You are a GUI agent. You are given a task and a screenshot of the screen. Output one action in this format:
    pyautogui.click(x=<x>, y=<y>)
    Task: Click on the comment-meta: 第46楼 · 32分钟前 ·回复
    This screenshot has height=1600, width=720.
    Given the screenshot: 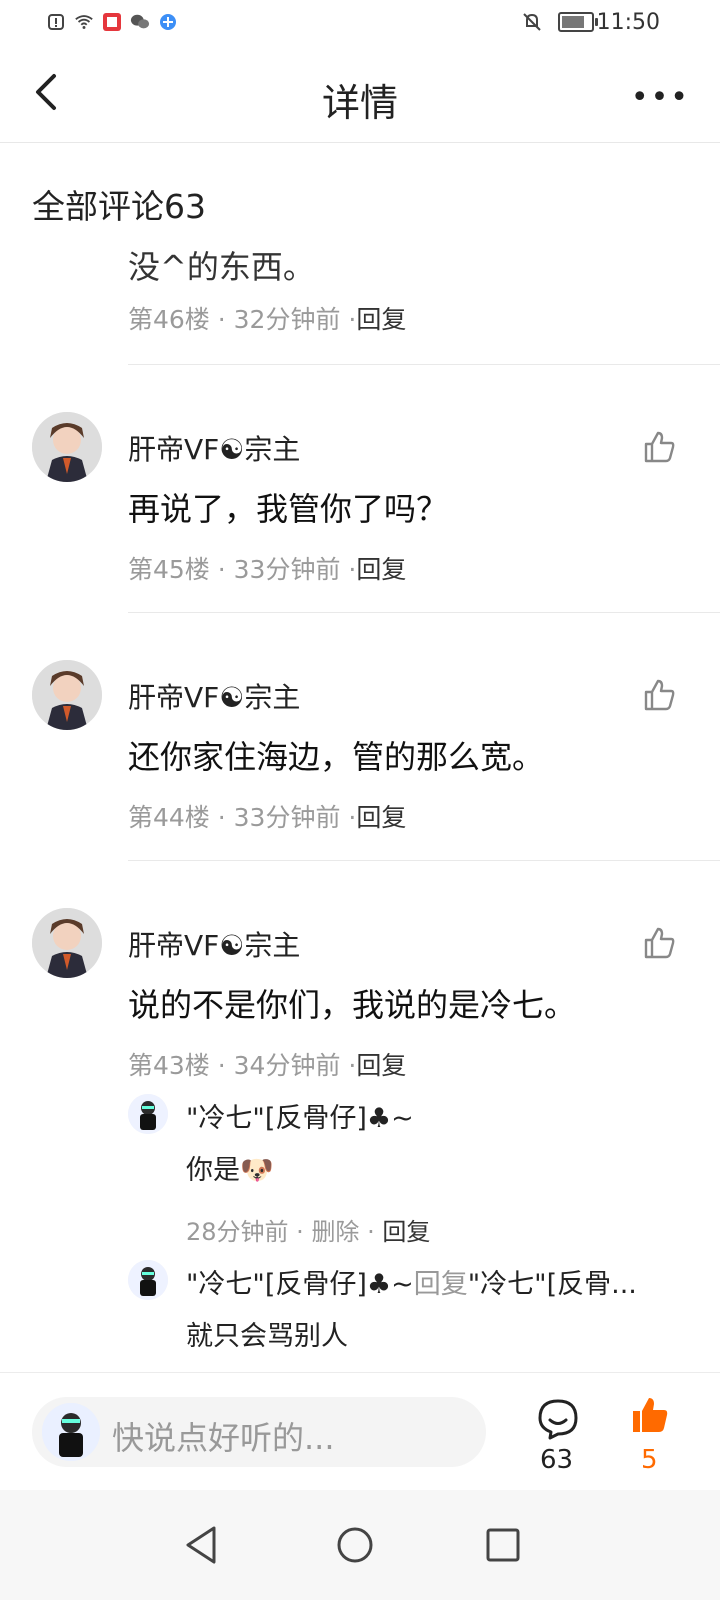 What is the action you would take?
    pyautogui.click(x=267, y=319)
    